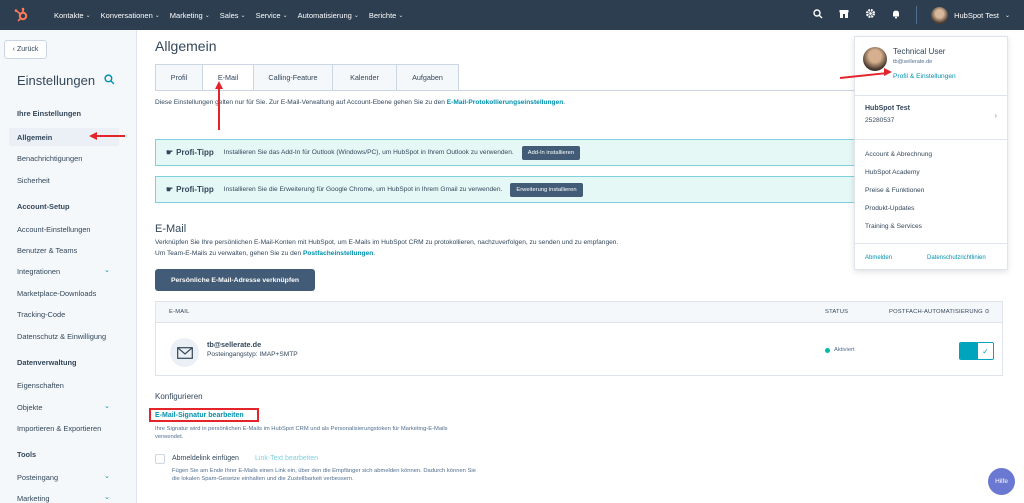 The height and width of the screenshot is (503, 1024). I want to click on sidebar-item-account-einstellungen: Account-Einstellungen, so click(54, 229).